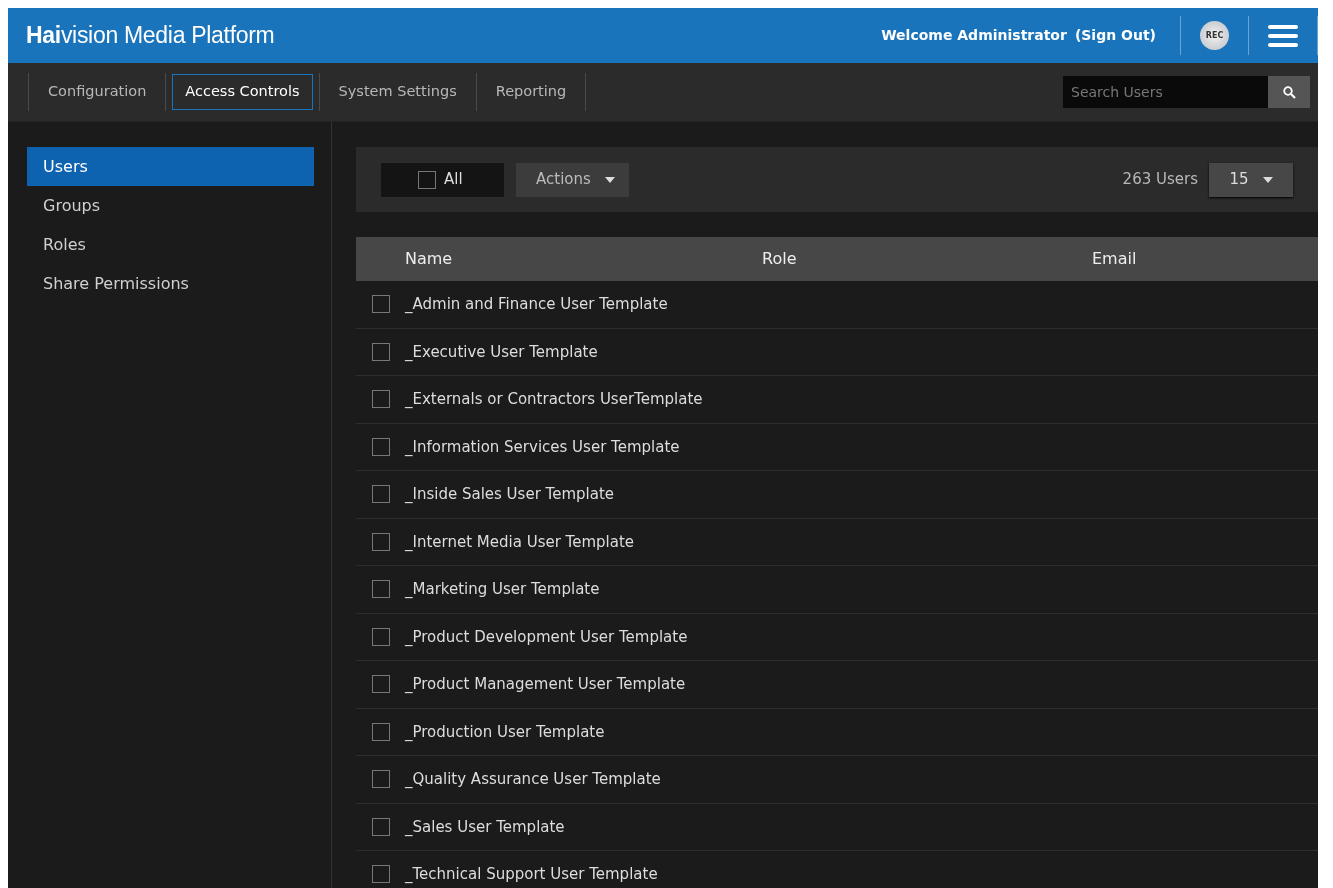 This screenshot has width=1333, height=888. I want to click on column-header: Role, so click(927, 259).